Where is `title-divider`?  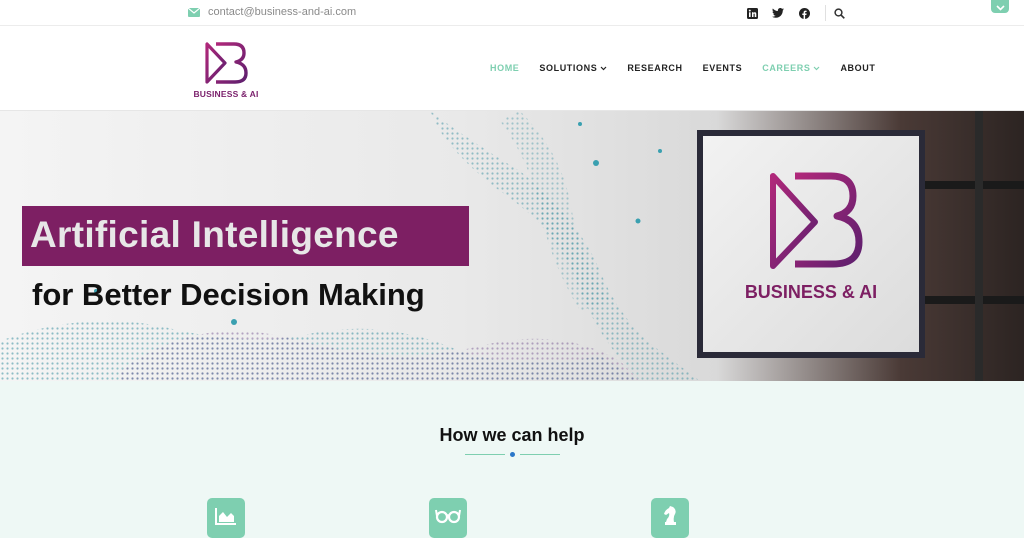
title-divider is located at coordinates (512, 455).